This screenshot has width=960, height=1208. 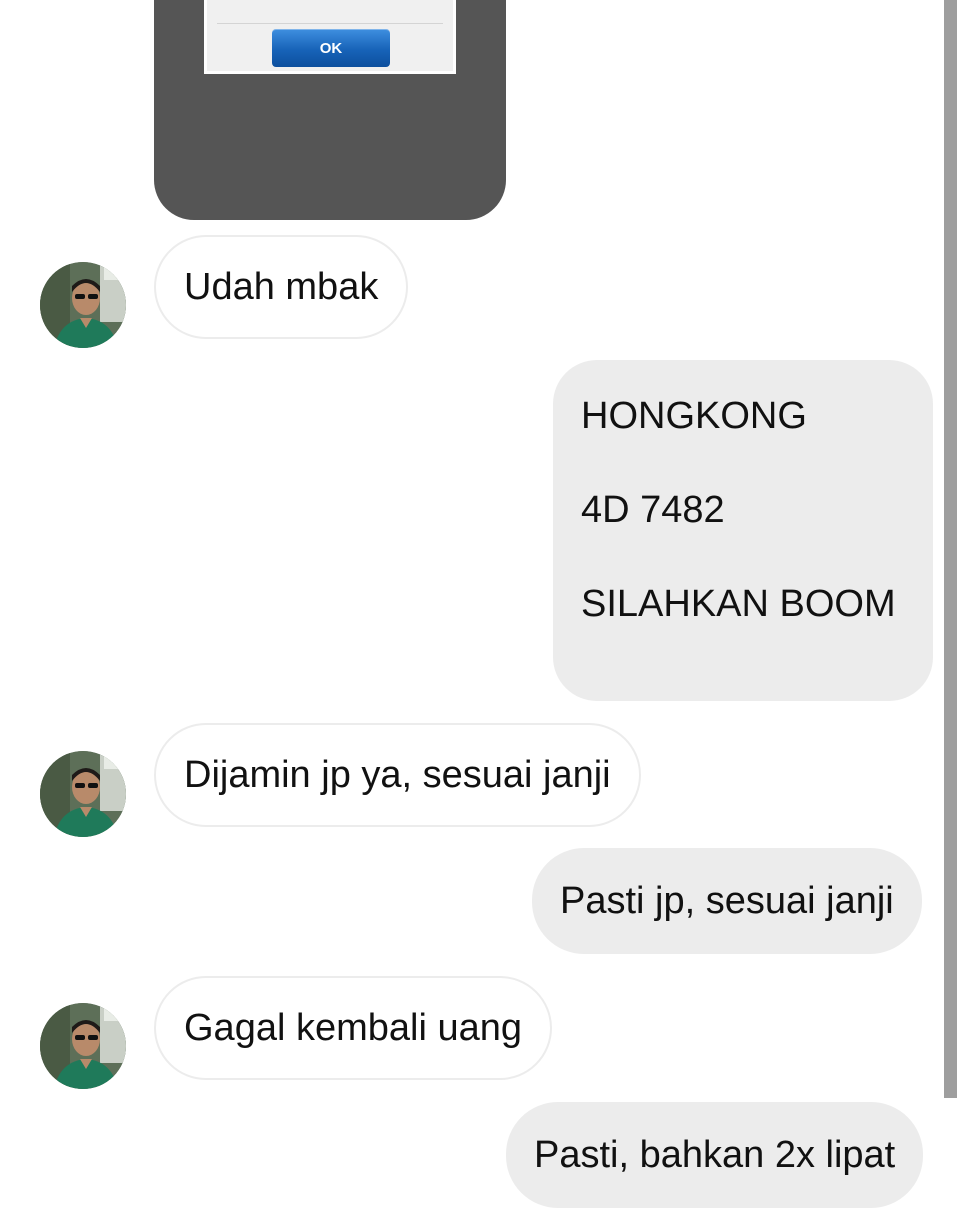 What do you see at coordinates (653, 510) in the screenshot?
I see `message-line: 4D 7482` at bounding box center [653, 510].